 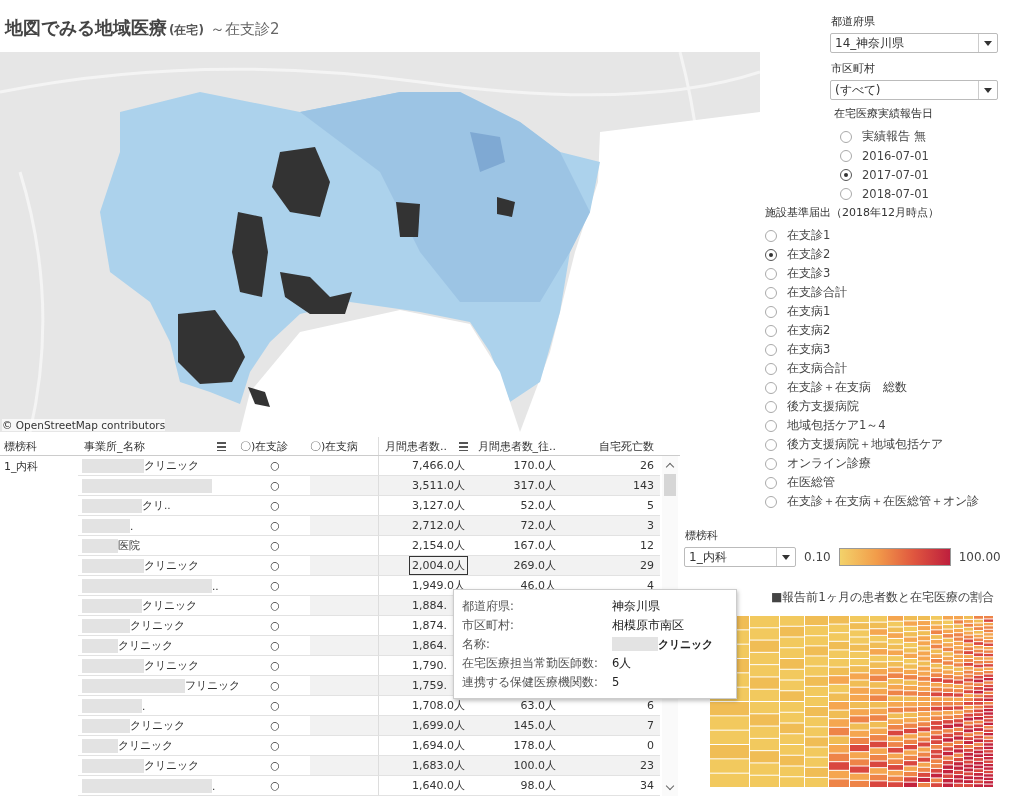 I want to click on tooltip-value: 6人, so click(x=622, y=663).